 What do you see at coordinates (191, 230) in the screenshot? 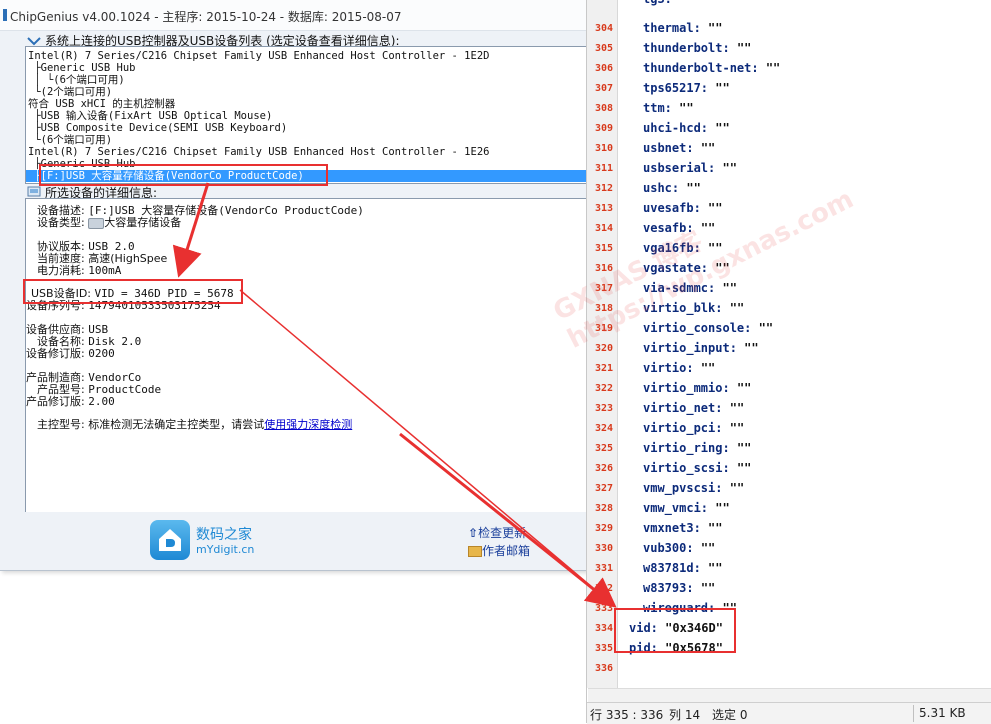
I see `arrow-device-to-id` at bounding box center [191, 230].